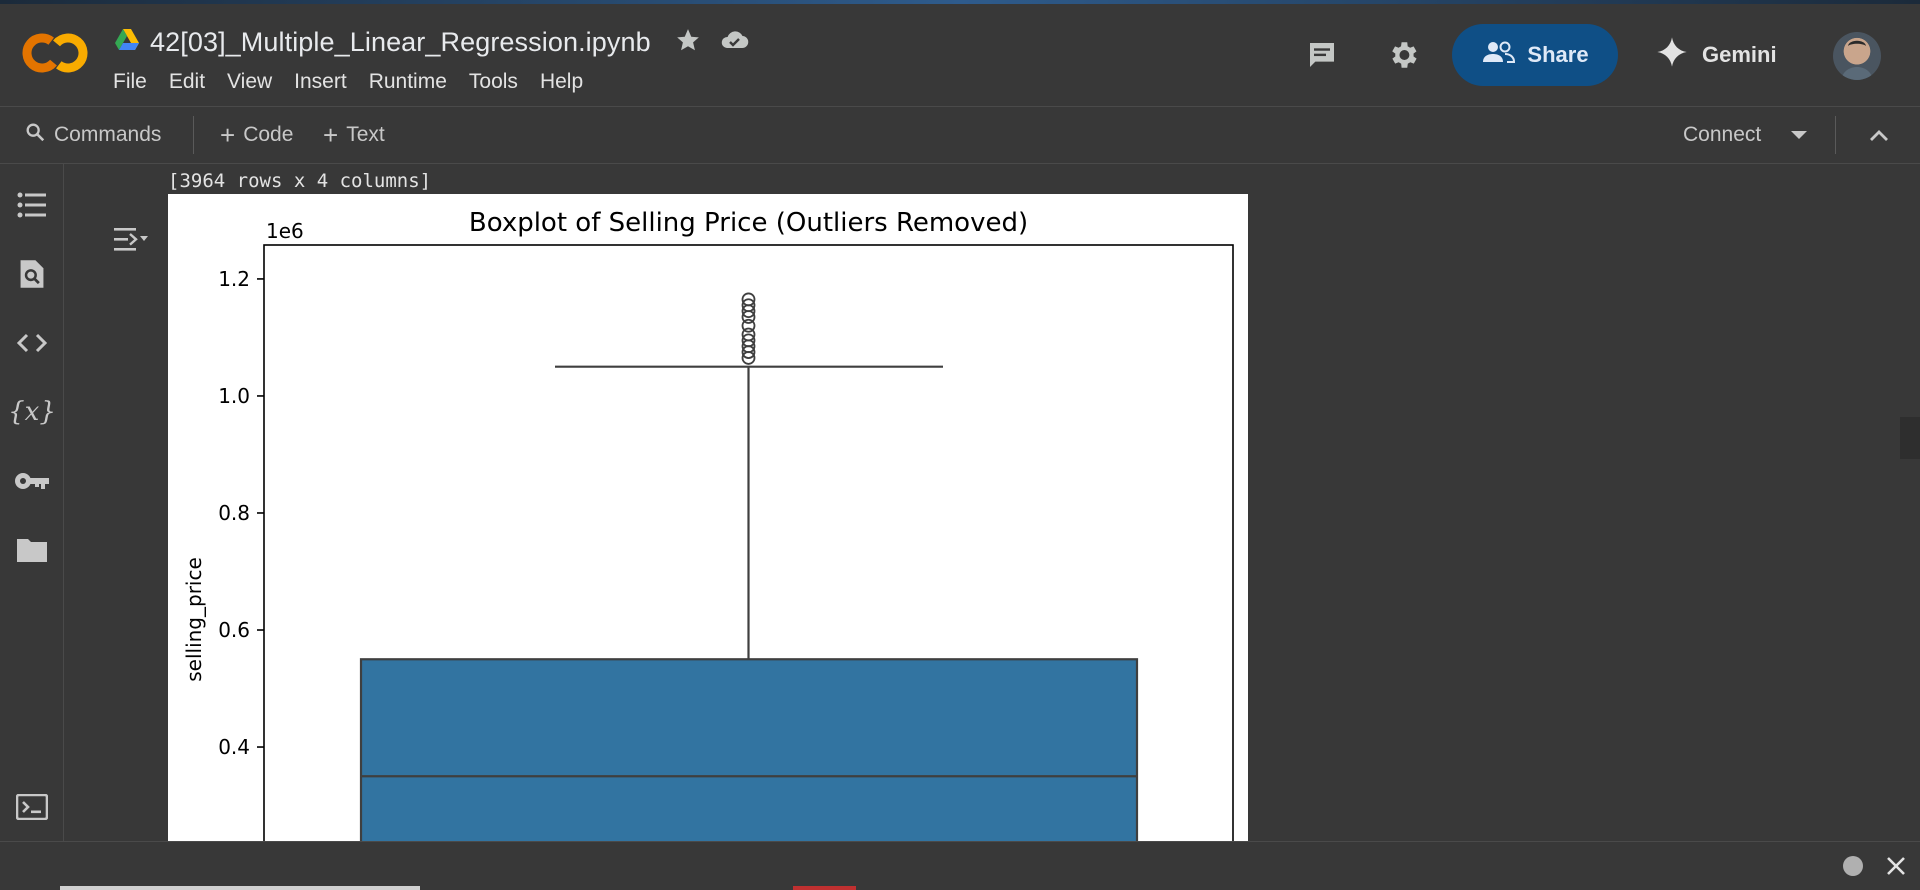 This screenshot has height=890, width=1920. Describe the element at coordinates (234, 396) in the screenshot. I see `y-tick-label: 1.0` at that location.